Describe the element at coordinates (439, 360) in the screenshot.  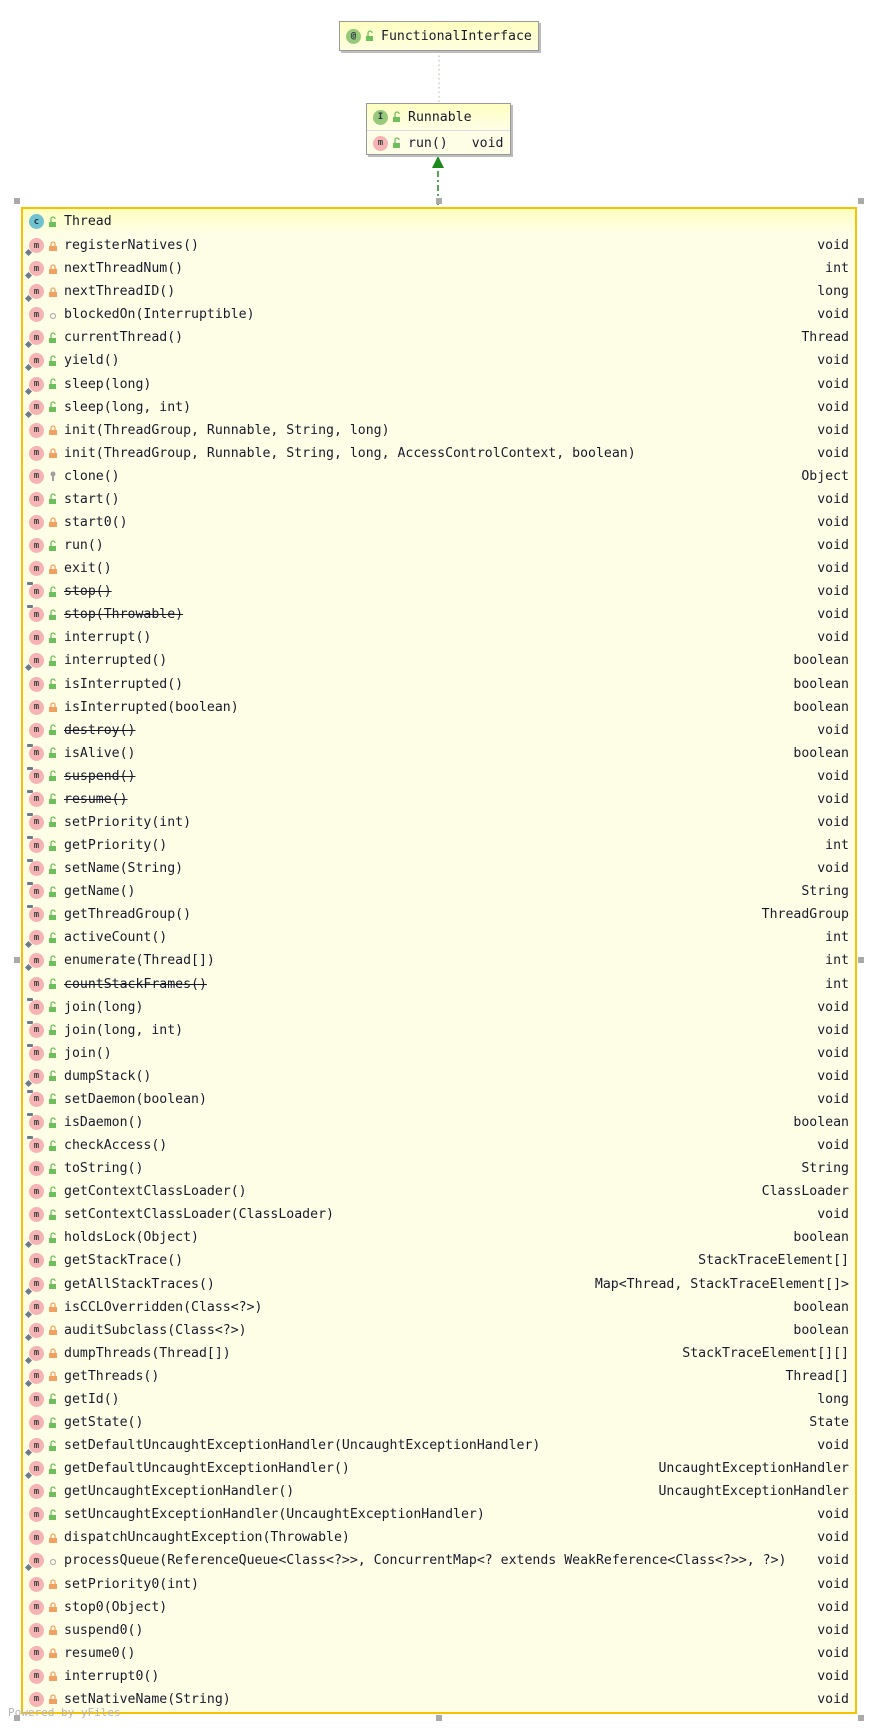
I see `method-row: m yield() void` at that location.